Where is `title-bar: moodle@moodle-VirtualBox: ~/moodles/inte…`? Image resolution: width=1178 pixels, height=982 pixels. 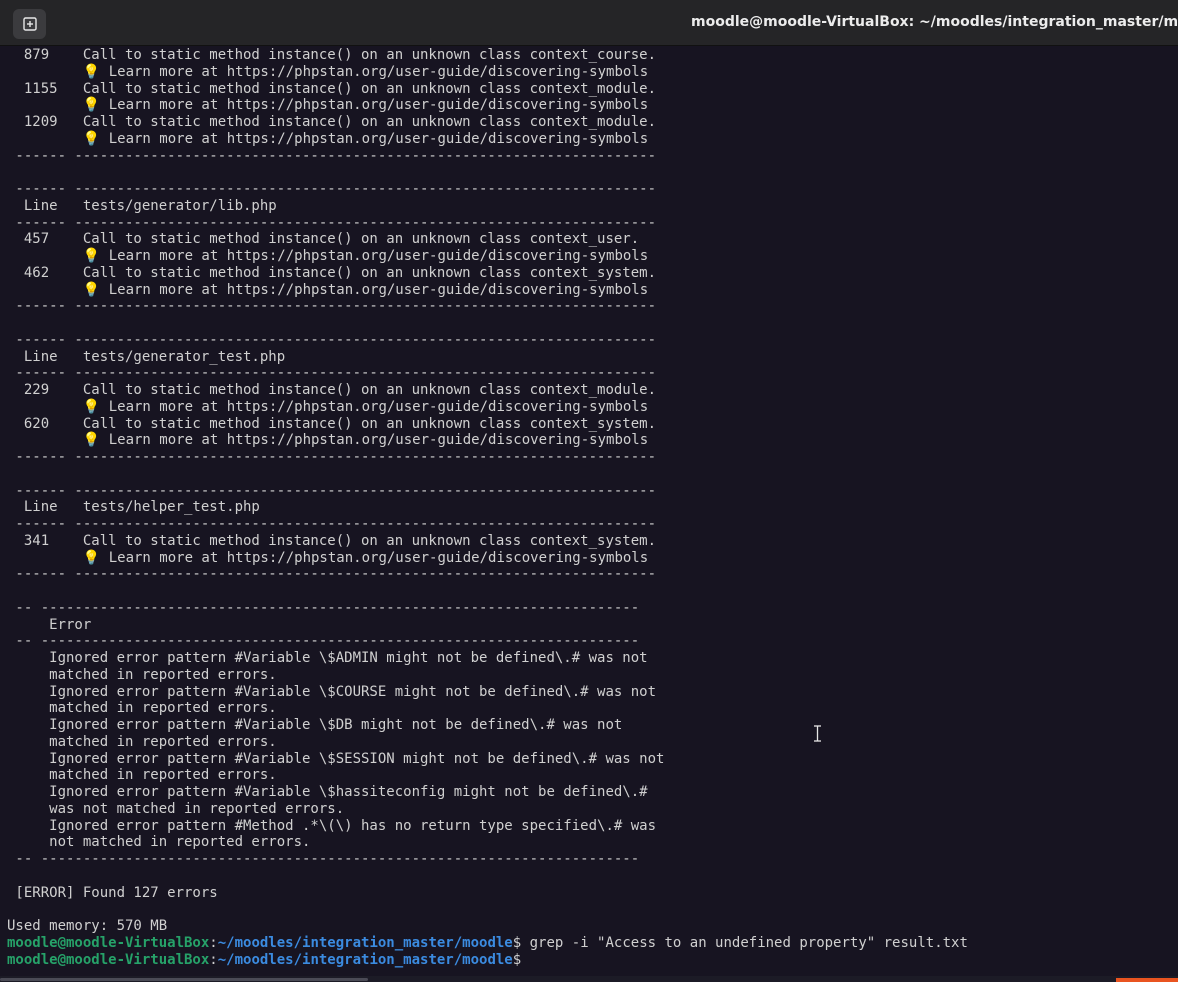
title-bar: moodle@moodle-VirtualBox: ~/moodles/inte… is located at coordinates (589, 23).